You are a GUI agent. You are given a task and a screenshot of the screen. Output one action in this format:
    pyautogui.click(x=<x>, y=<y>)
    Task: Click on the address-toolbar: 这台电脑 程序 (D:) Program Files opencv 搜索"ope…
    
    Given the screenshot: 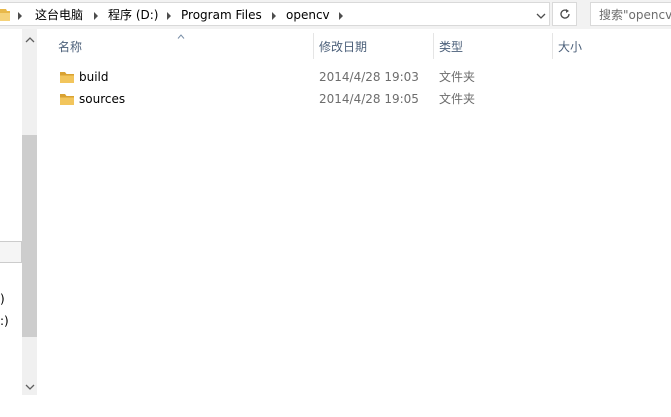 What is the action you would take?
    pyautogui.click(x=335, y=14)
    